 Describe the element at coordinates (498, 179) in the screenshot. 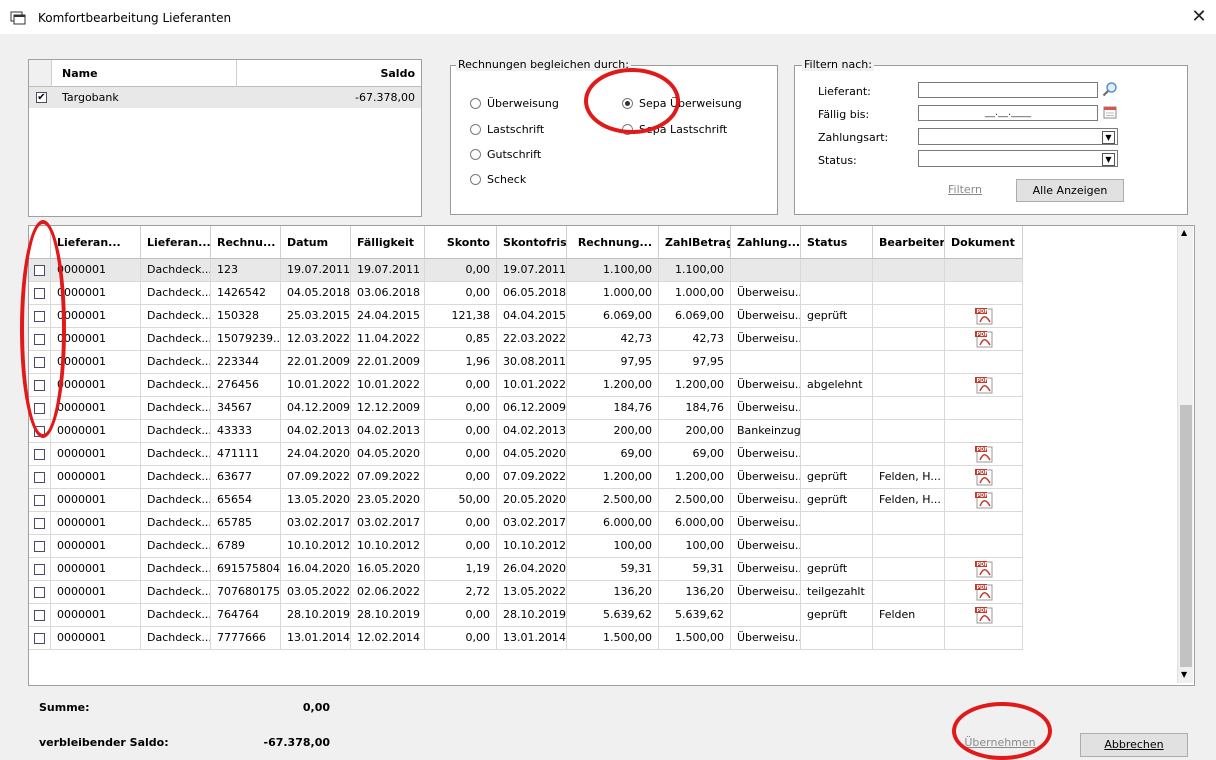

I see `radio-scheck: Scheck` at that location.